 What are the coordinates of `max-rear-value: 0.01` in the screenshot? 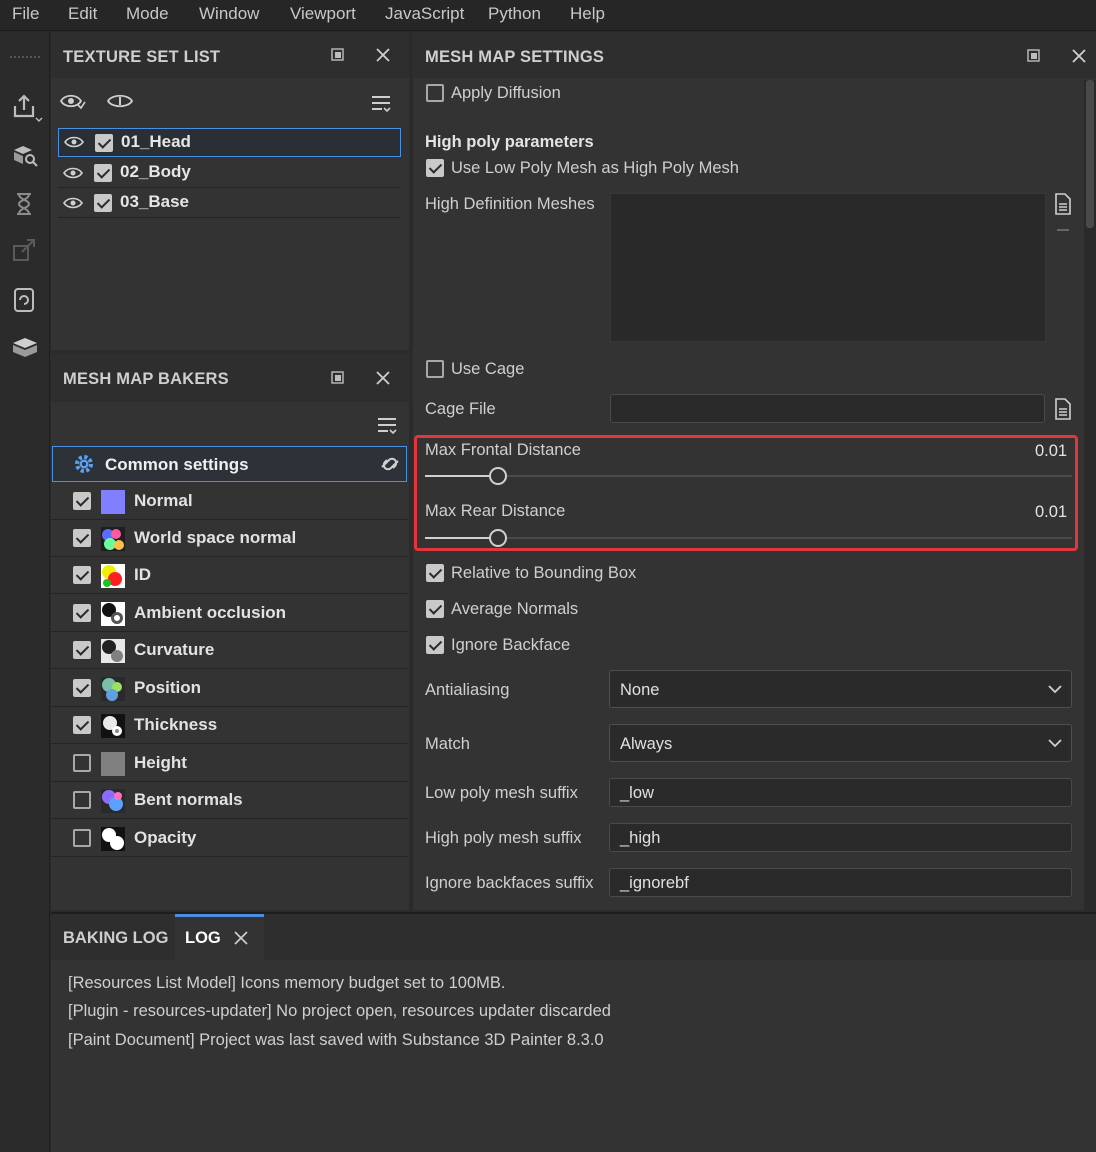 It's located at (1051, 512).